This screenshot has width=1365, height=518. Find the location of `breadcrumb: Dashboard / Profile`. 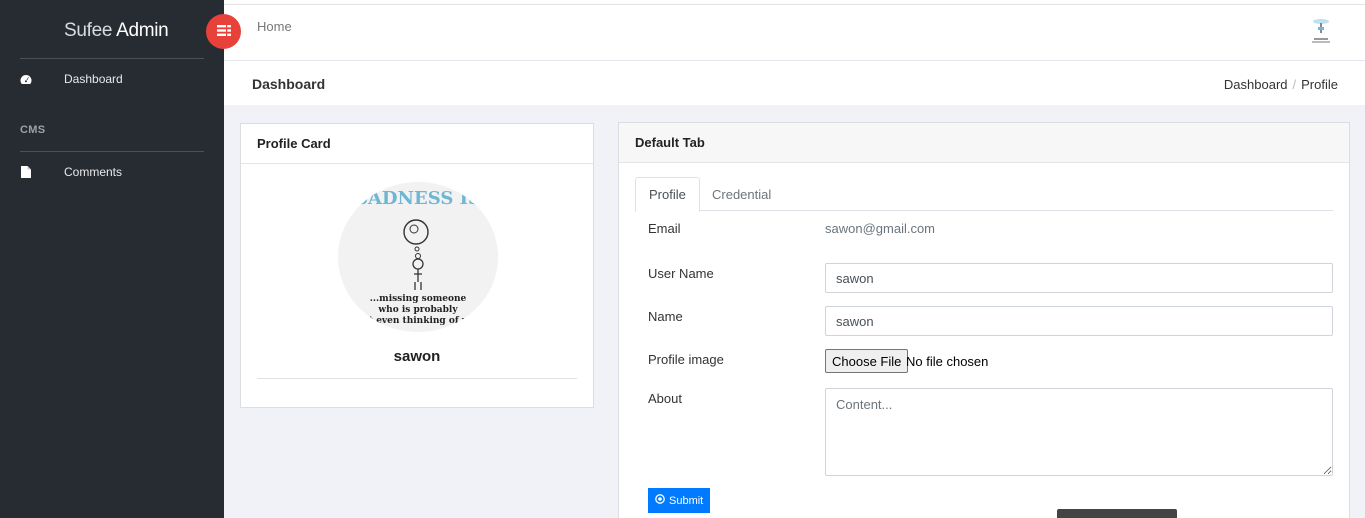

breadcrumb: Dashboard / Profile is located at coordinates (1281, 84).